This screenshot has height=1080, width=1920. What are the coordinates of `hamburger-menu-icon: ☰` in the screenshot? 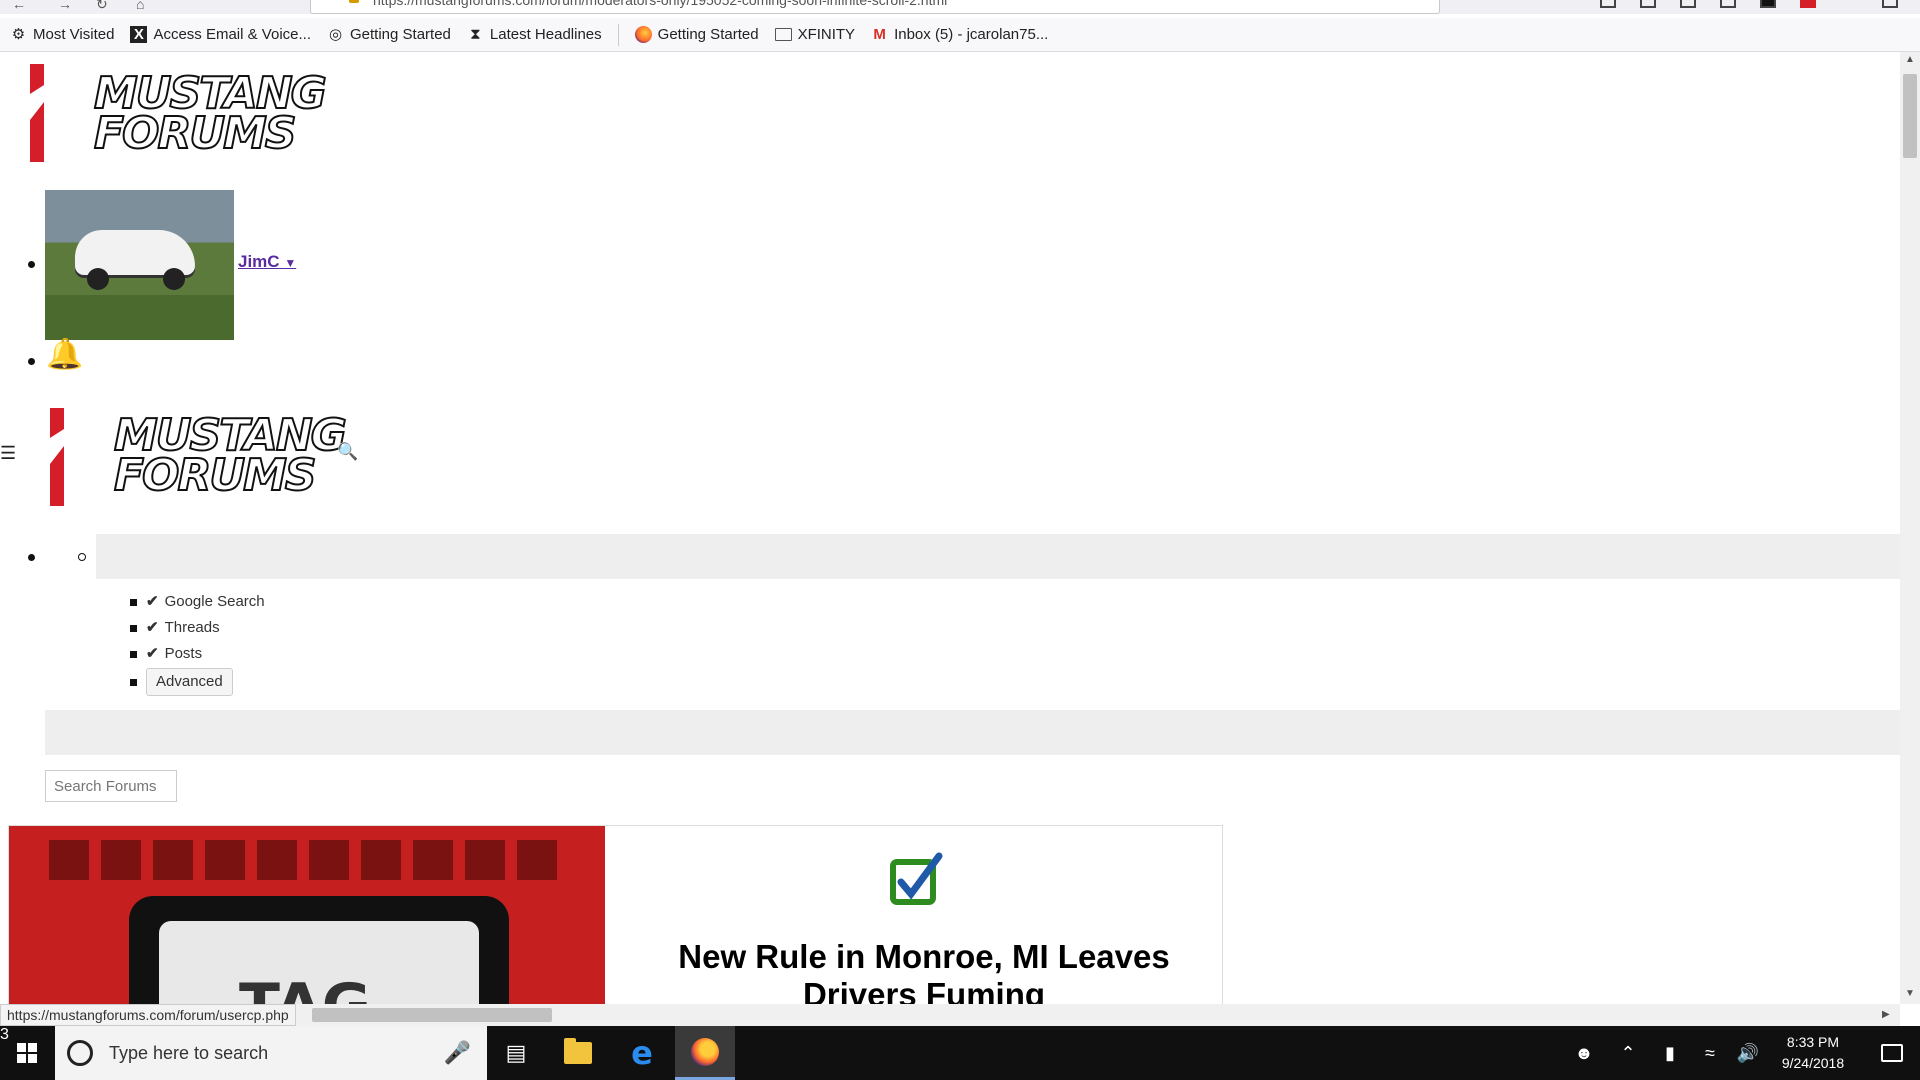 It's located at (8, 453).